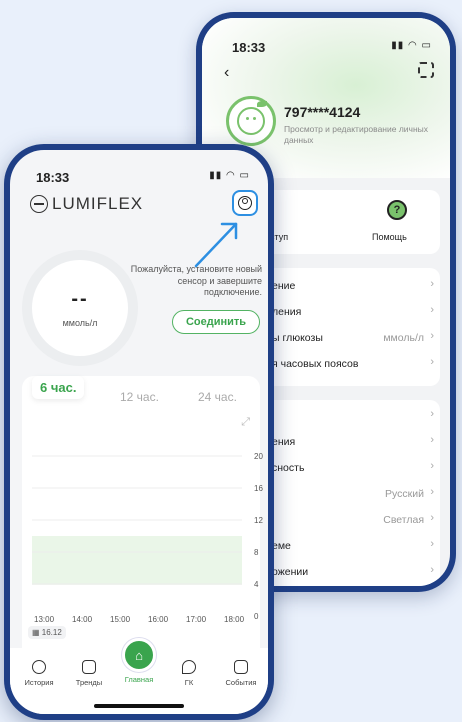 This screenshot has height=722, width=462. I want to click on logo-text: LUMIFLEX, so click(98, 203).